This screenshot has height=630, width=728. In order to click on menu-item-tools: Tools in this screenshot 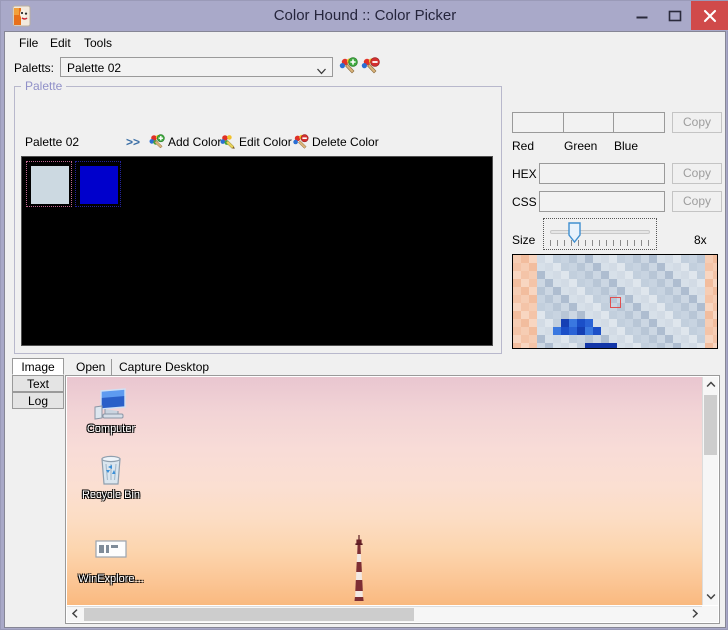, I will do `click(98, 43)`.